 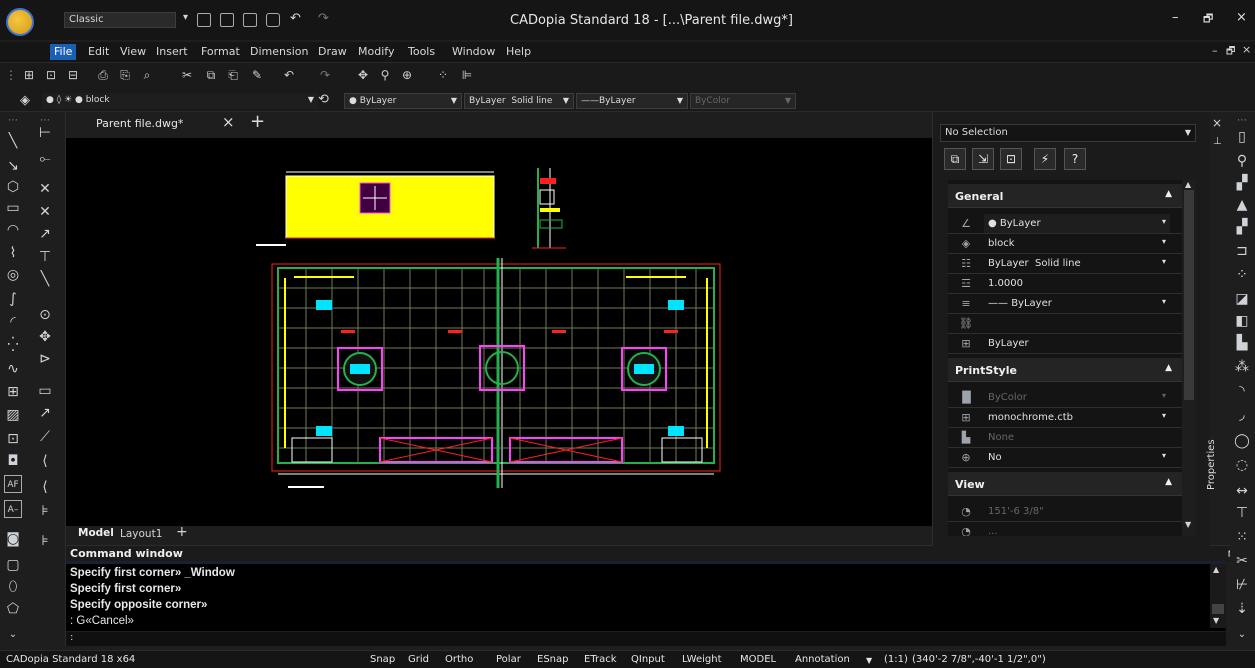 I want to click on menu-tools: Tools, so click(x=421, y=51).